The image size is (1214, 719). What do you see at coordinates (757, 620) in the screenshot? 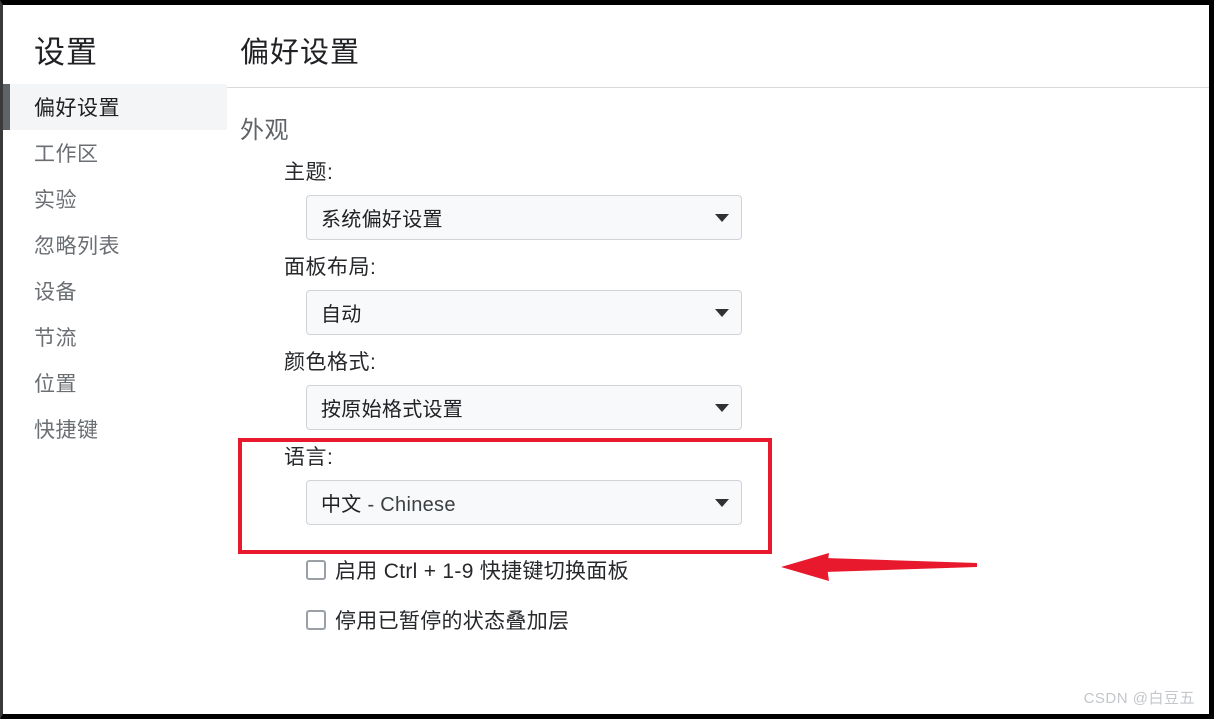
I see `checkbox-row-disable-paused-overlay: 停用已暂停的状态叠加层` at bounding box center [757, 620].